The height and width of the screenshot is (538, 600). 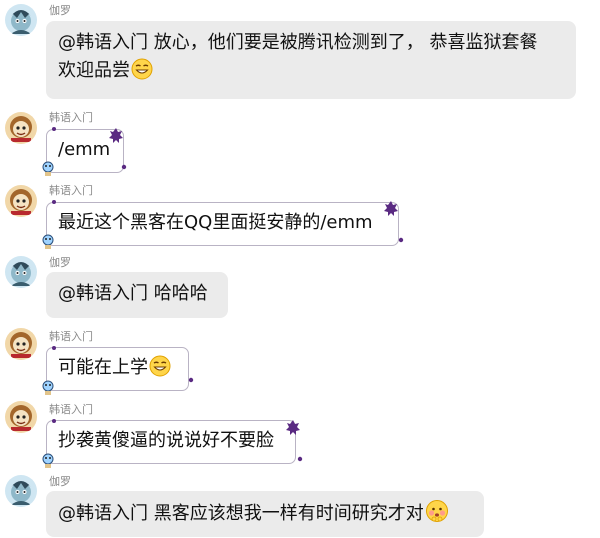 What do you see at coordinates (133, 293) in the screenshot?
I see `message-text: @韩语入门 哈哈哈` at bounding box center [133, 293].